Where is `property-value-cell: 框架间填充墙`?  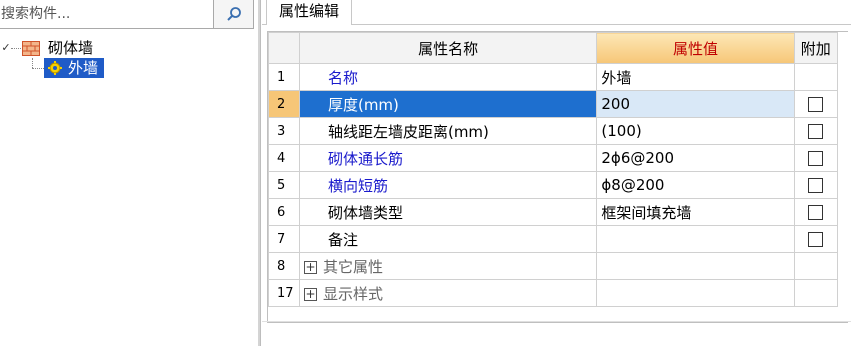 property-value-cell: 框架间填充墙 is located at coordinates (695, 212).